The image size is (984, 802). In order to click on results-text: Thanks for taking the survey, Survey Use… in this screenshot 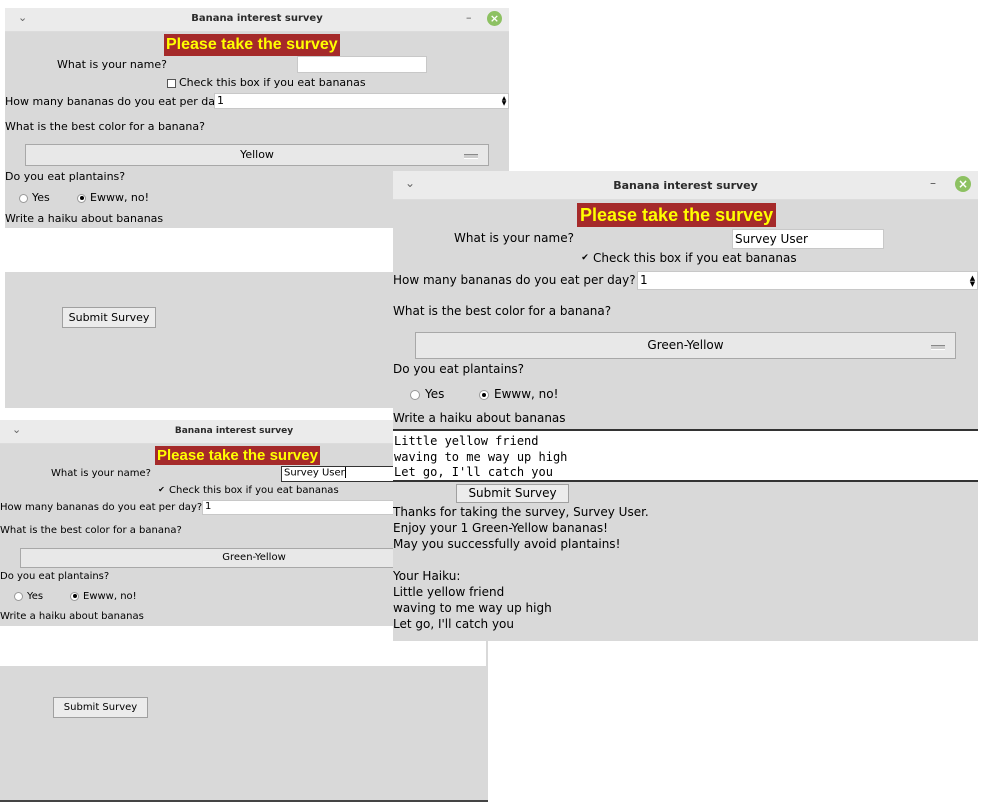, I will do `click(521, 568)`.